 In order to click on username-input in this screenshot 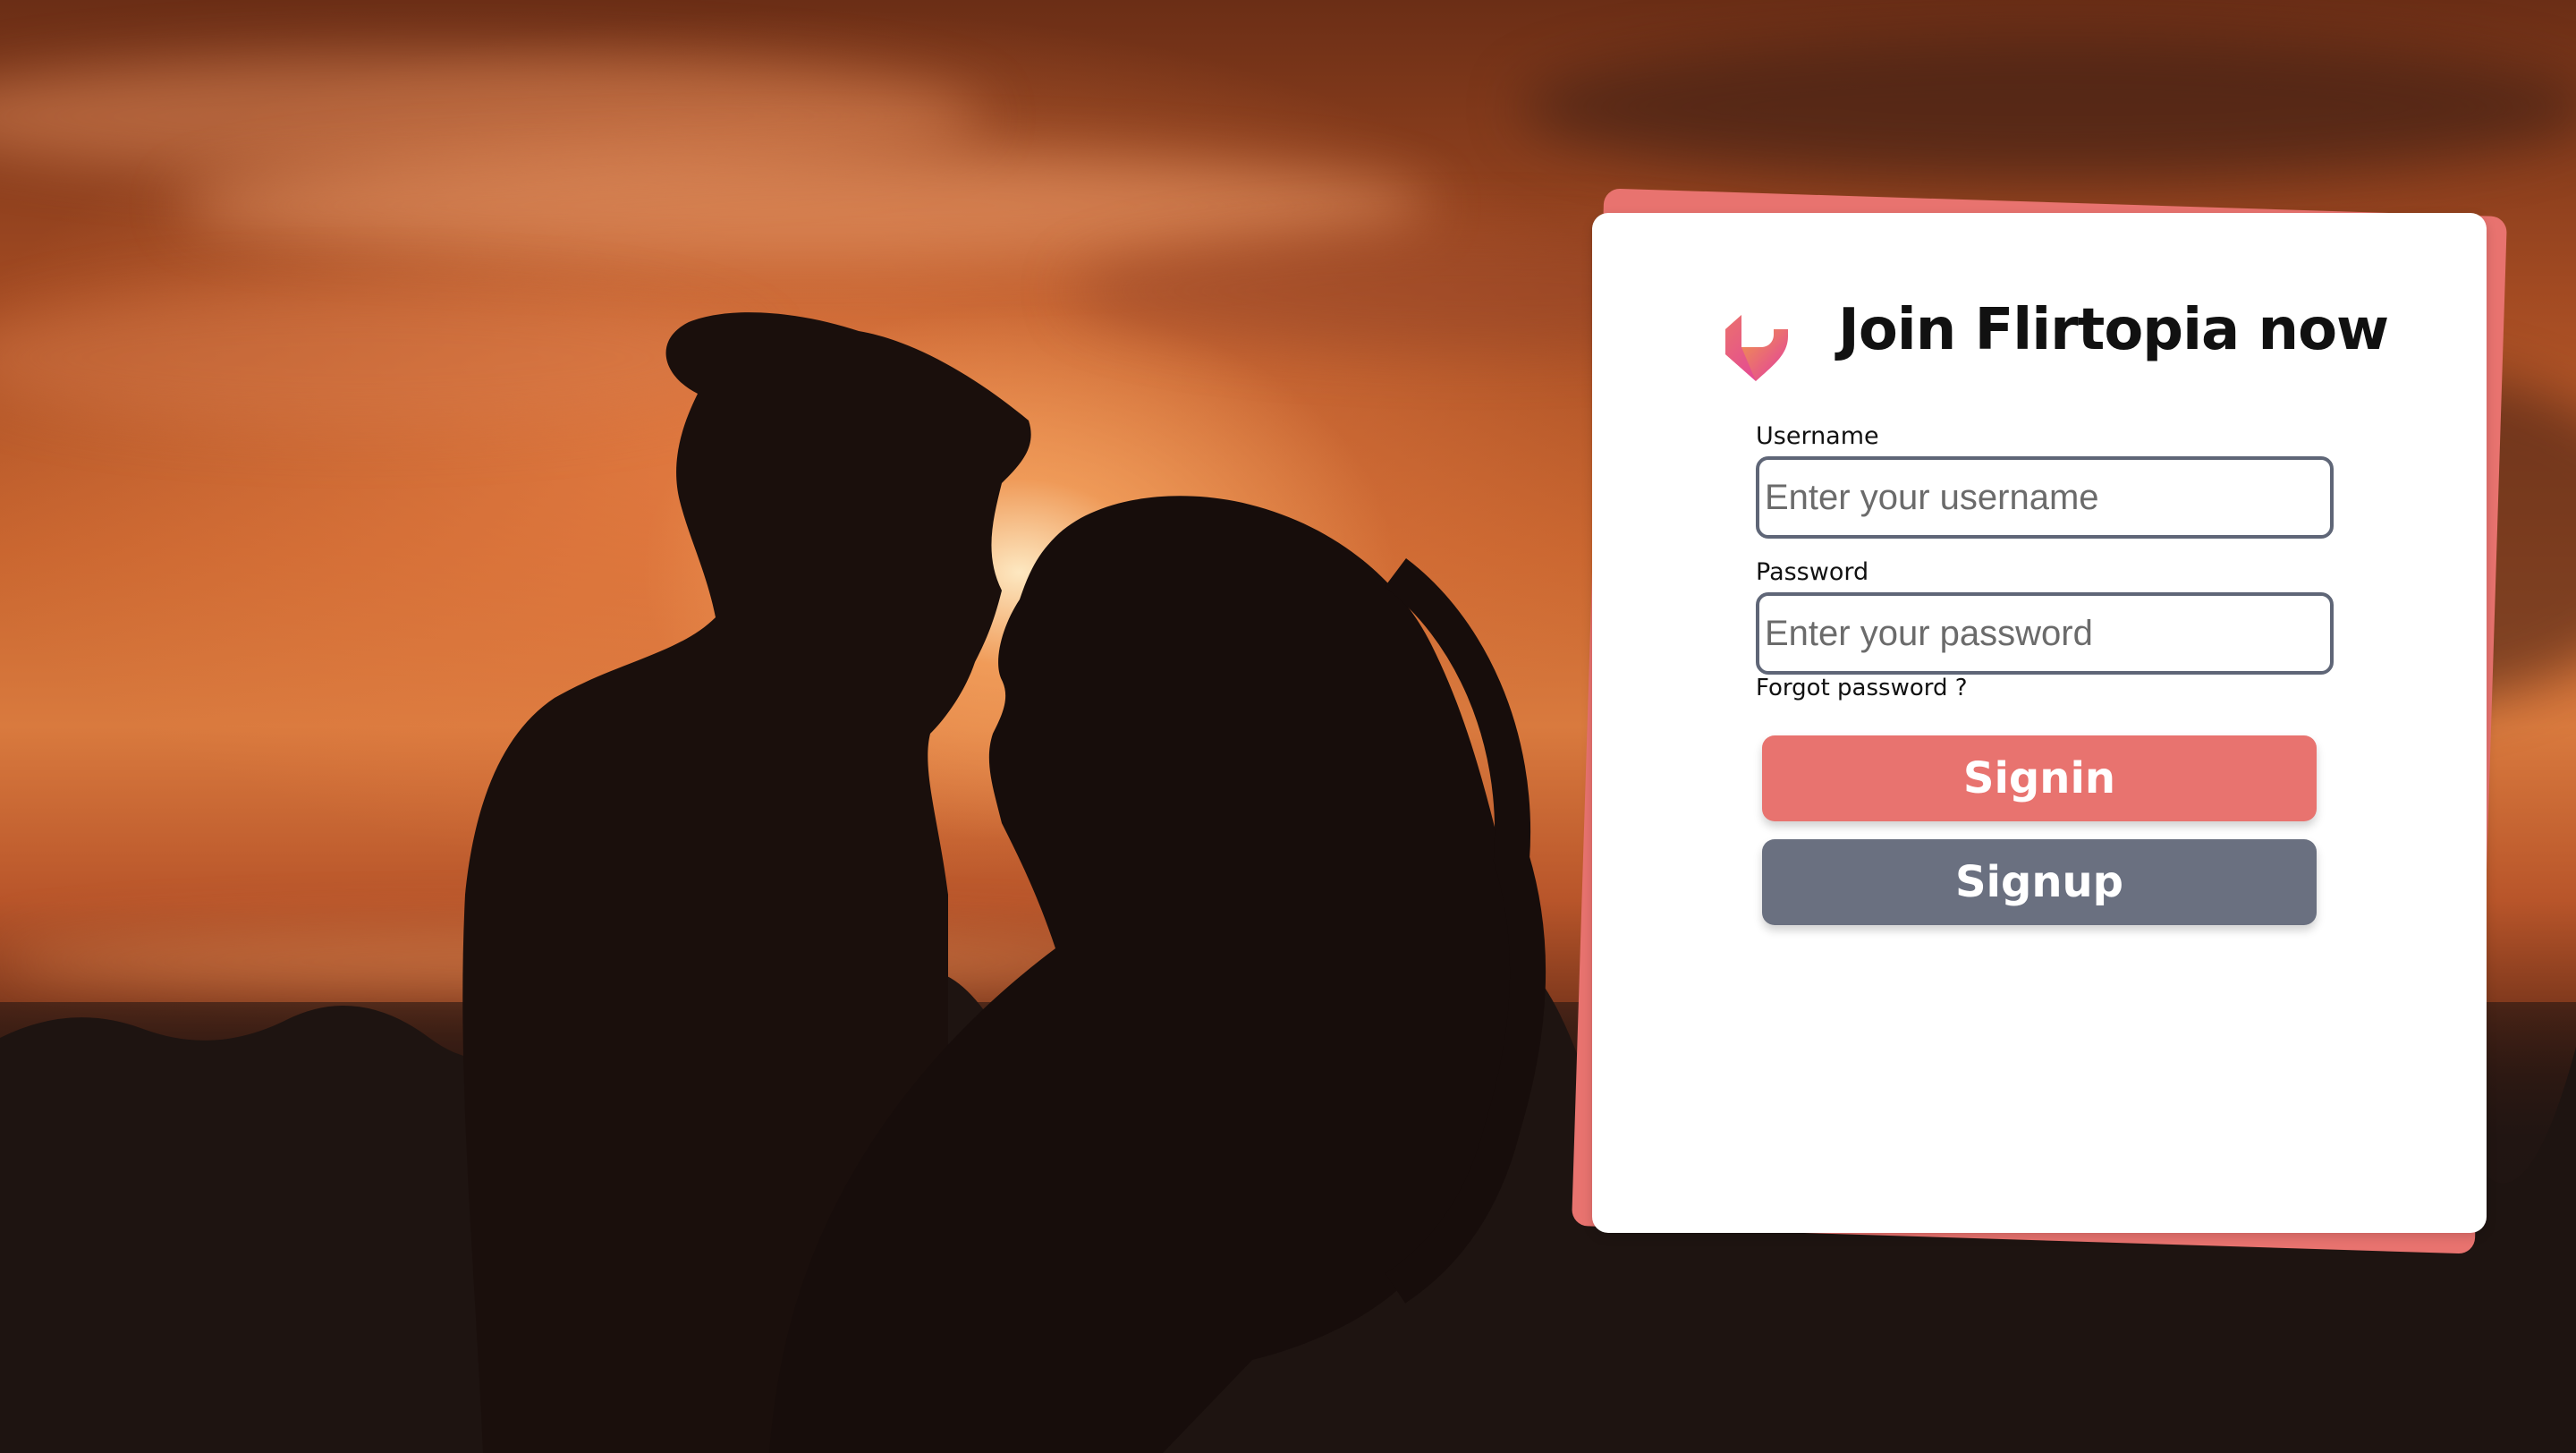, I will do `click(2045, 497)`.